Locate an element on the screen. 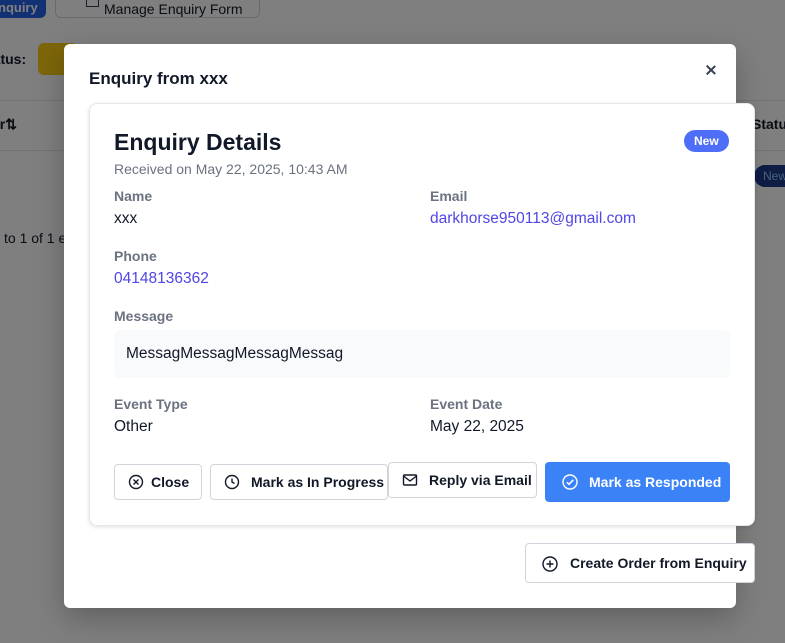  message-text: MessagMessagMessagMessag is located at coordinates (422, 354).